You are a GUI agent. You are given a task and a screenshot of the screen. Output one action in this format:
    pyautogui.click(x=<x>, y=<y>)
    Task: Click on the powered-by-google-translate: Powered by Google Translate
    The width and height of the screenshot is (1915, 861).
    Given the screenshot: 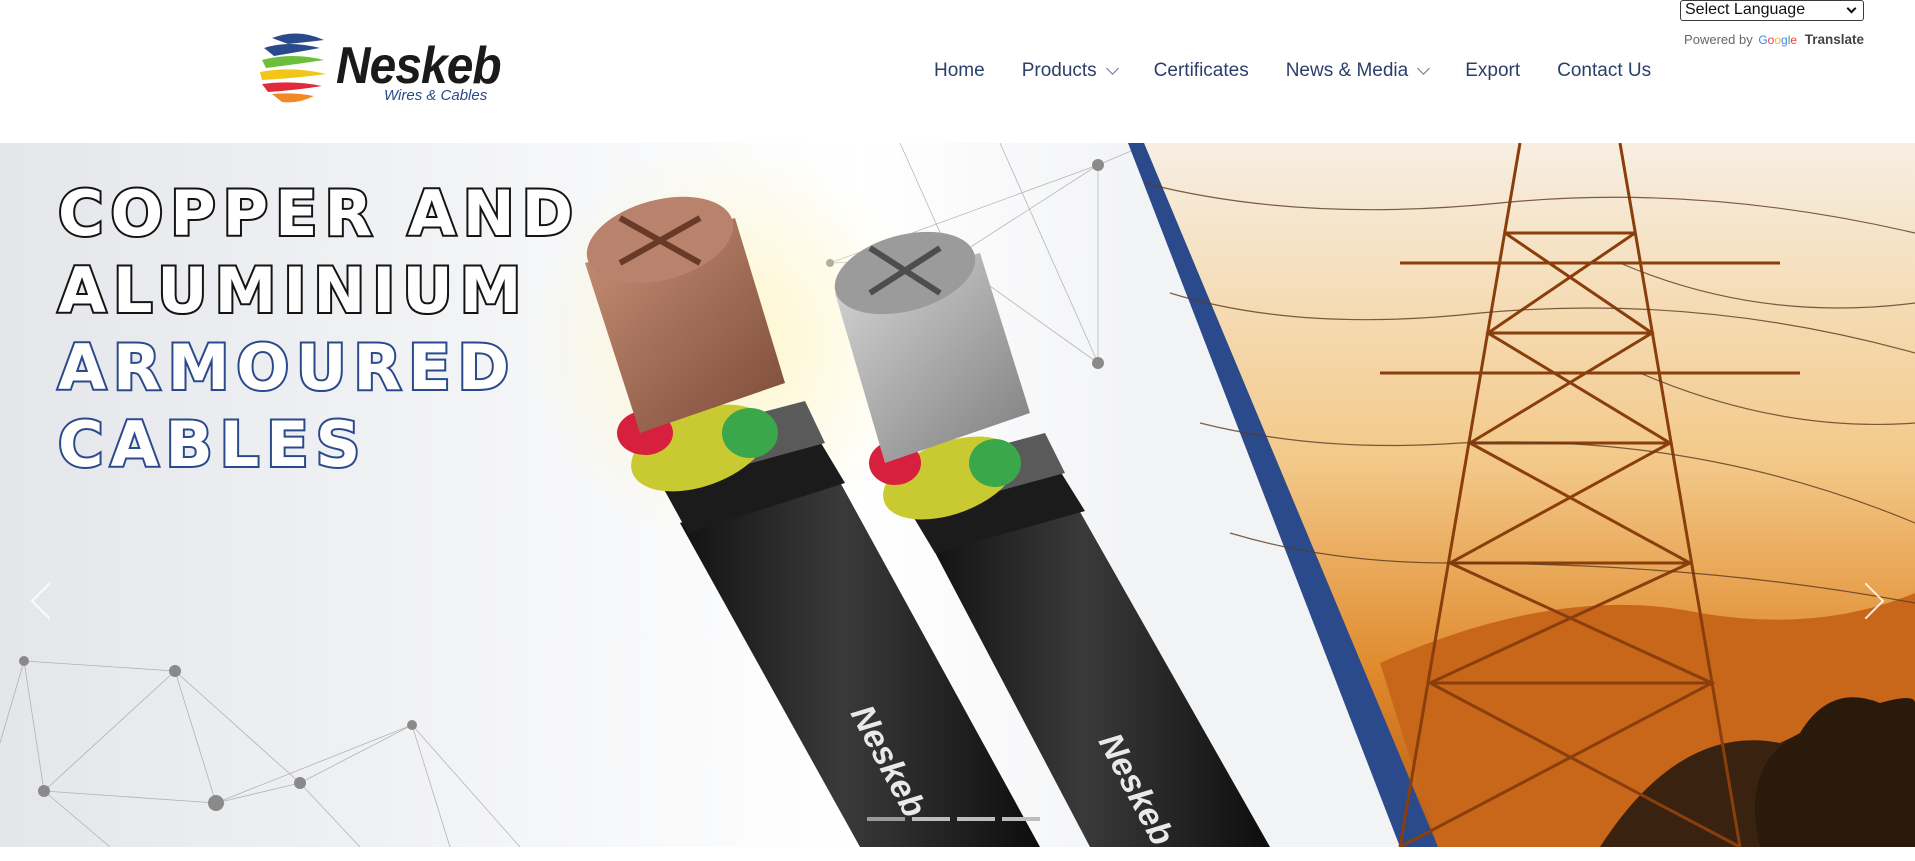 What is the action you would take?
    pyautogui.click(x=1772, y=39)
    